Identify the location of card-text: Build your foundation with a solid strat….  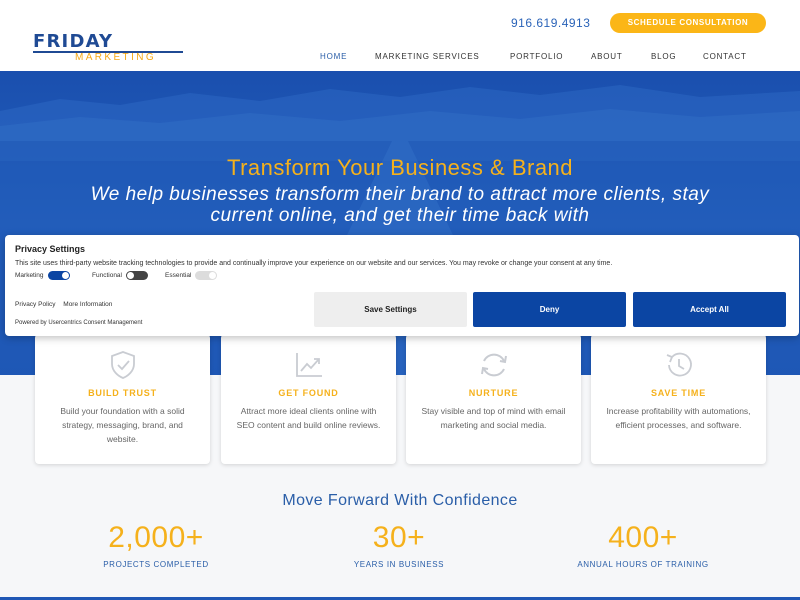
(122, 425).